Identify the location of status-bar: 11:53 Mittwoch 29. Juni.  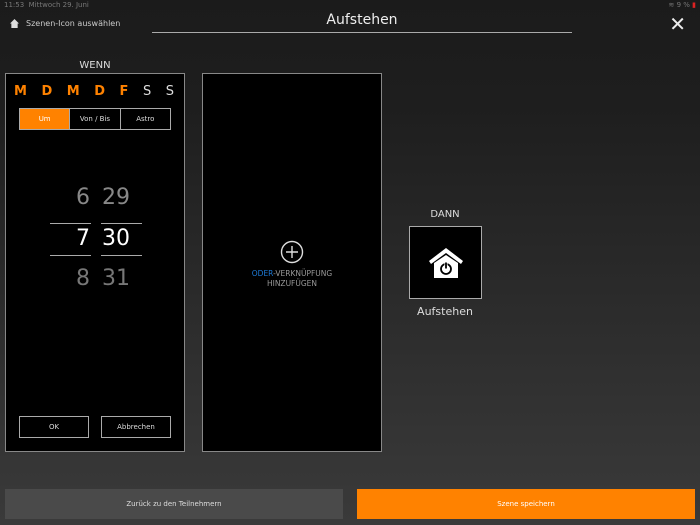
(46, 5).